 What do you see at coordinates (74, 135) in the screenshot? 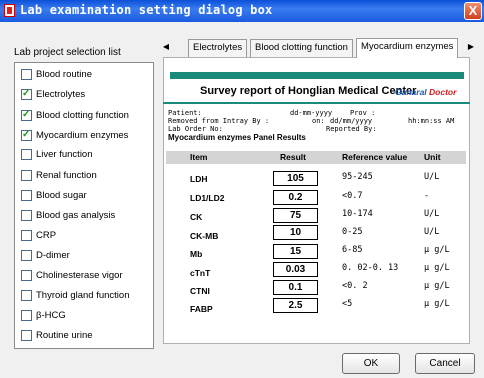
I see `list-item-myocardium: Myocardium enzymes` at bounding box center [74, 135].